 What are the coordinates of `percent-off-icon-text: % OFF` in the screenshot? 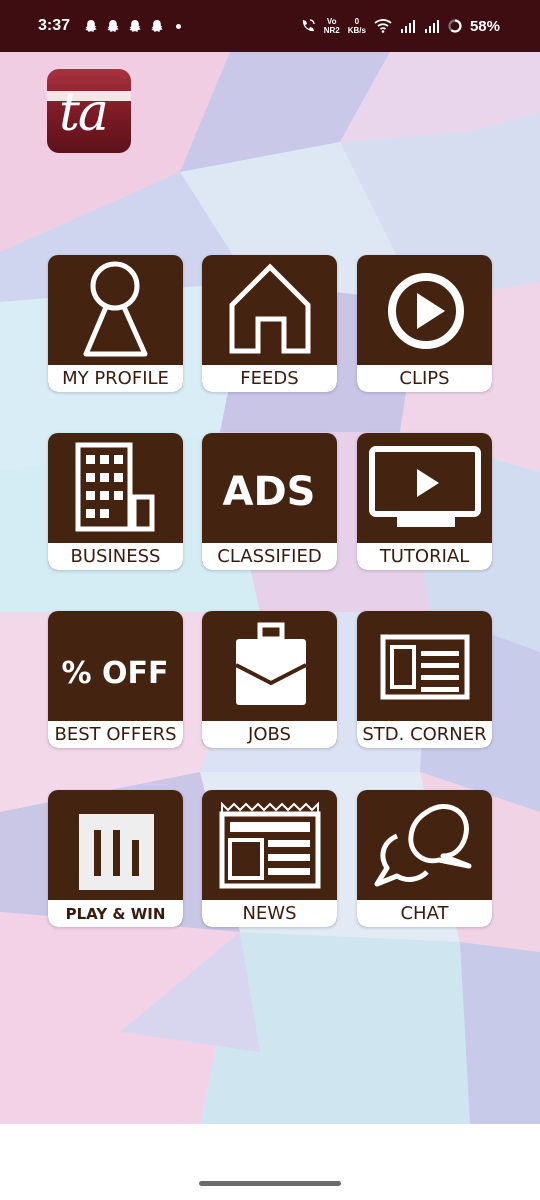 It's located at (115, 673).